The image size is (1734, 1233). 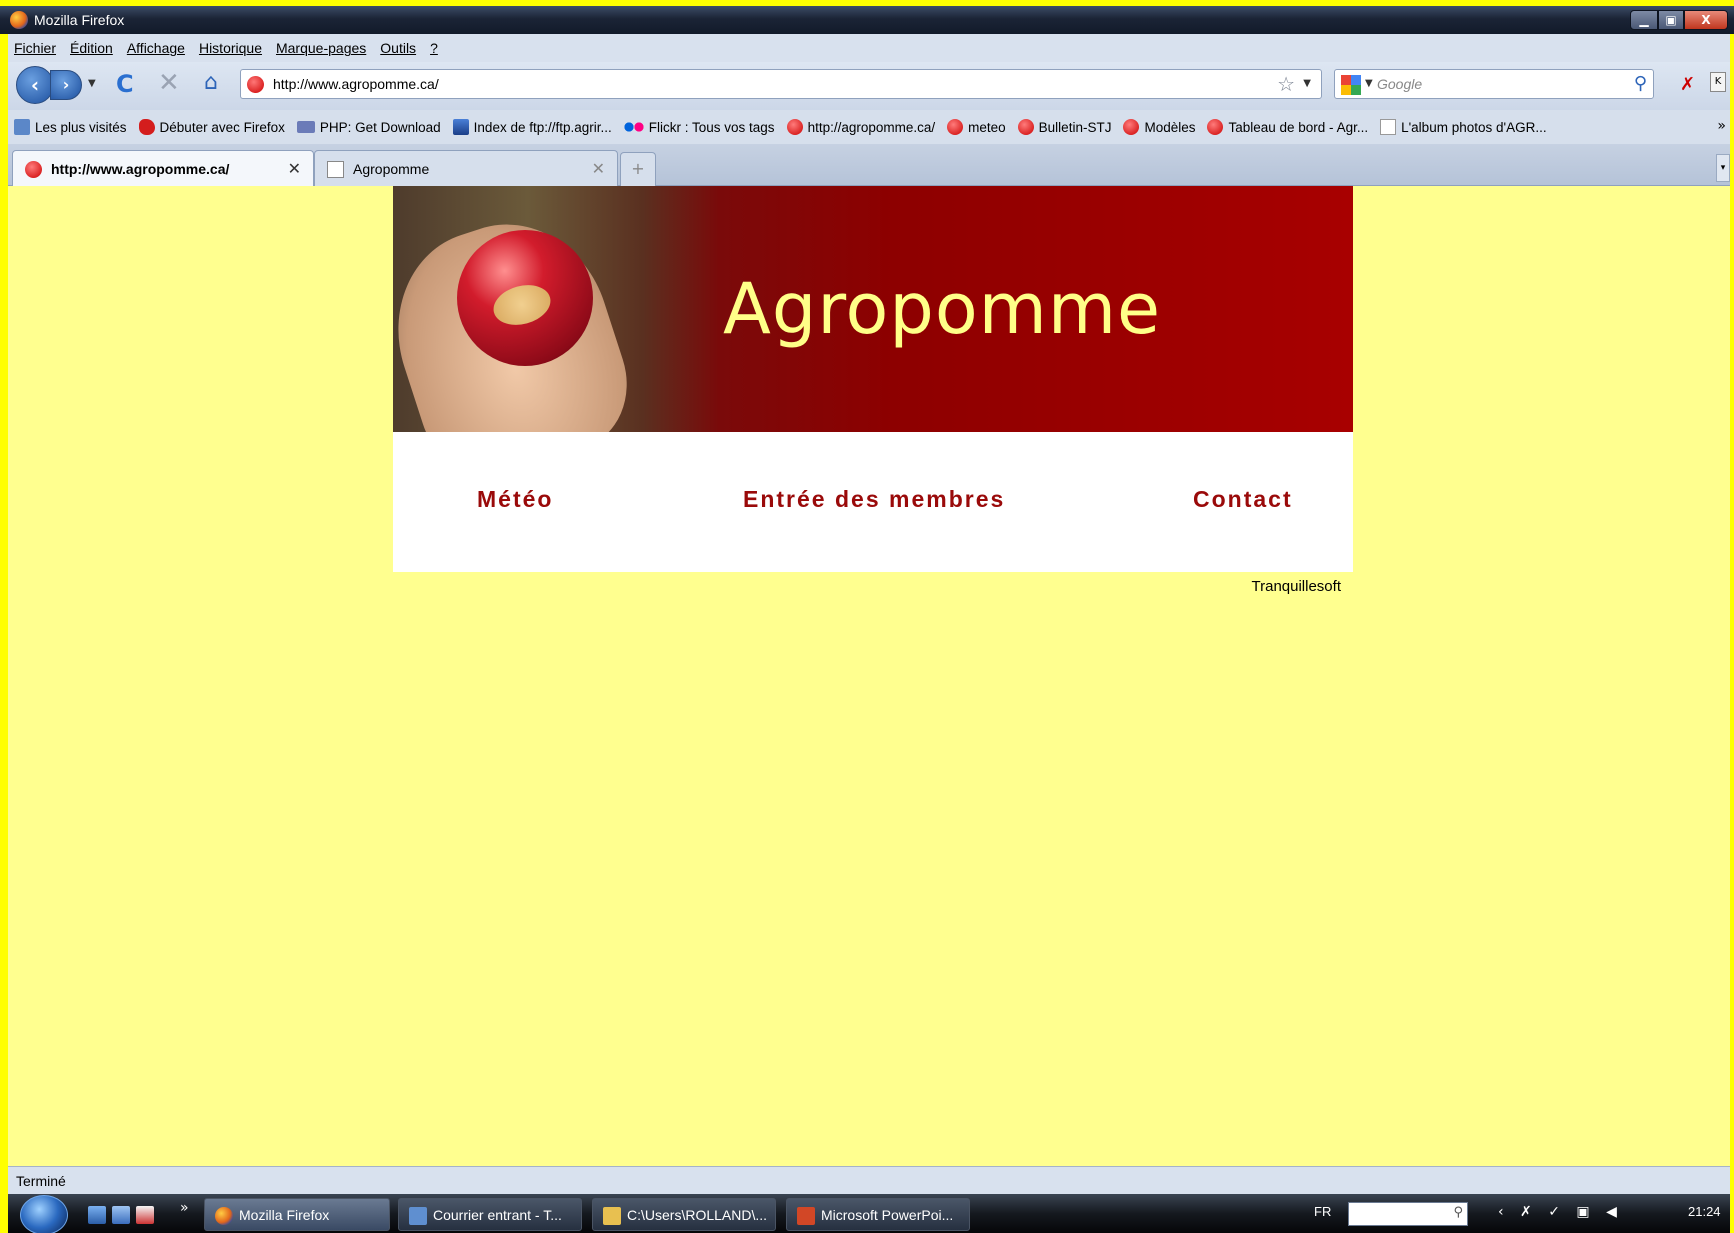 I want to click on nav-link-contact: Contact, so click(x=1243, y=499).